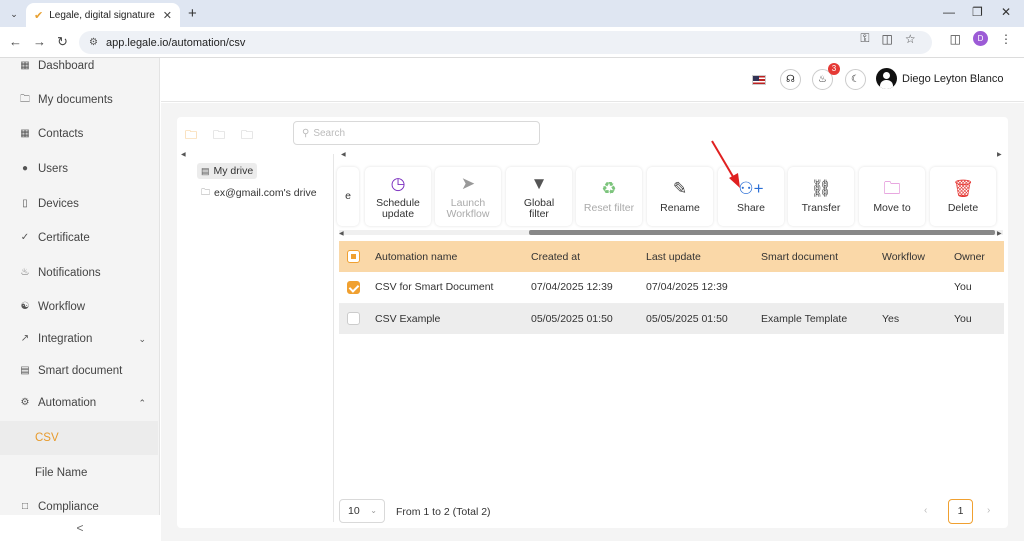  Describe the element at coordinates (999, 233) in the screenshot. I see `scroll-right-arrow-icon: ▶` at that location.